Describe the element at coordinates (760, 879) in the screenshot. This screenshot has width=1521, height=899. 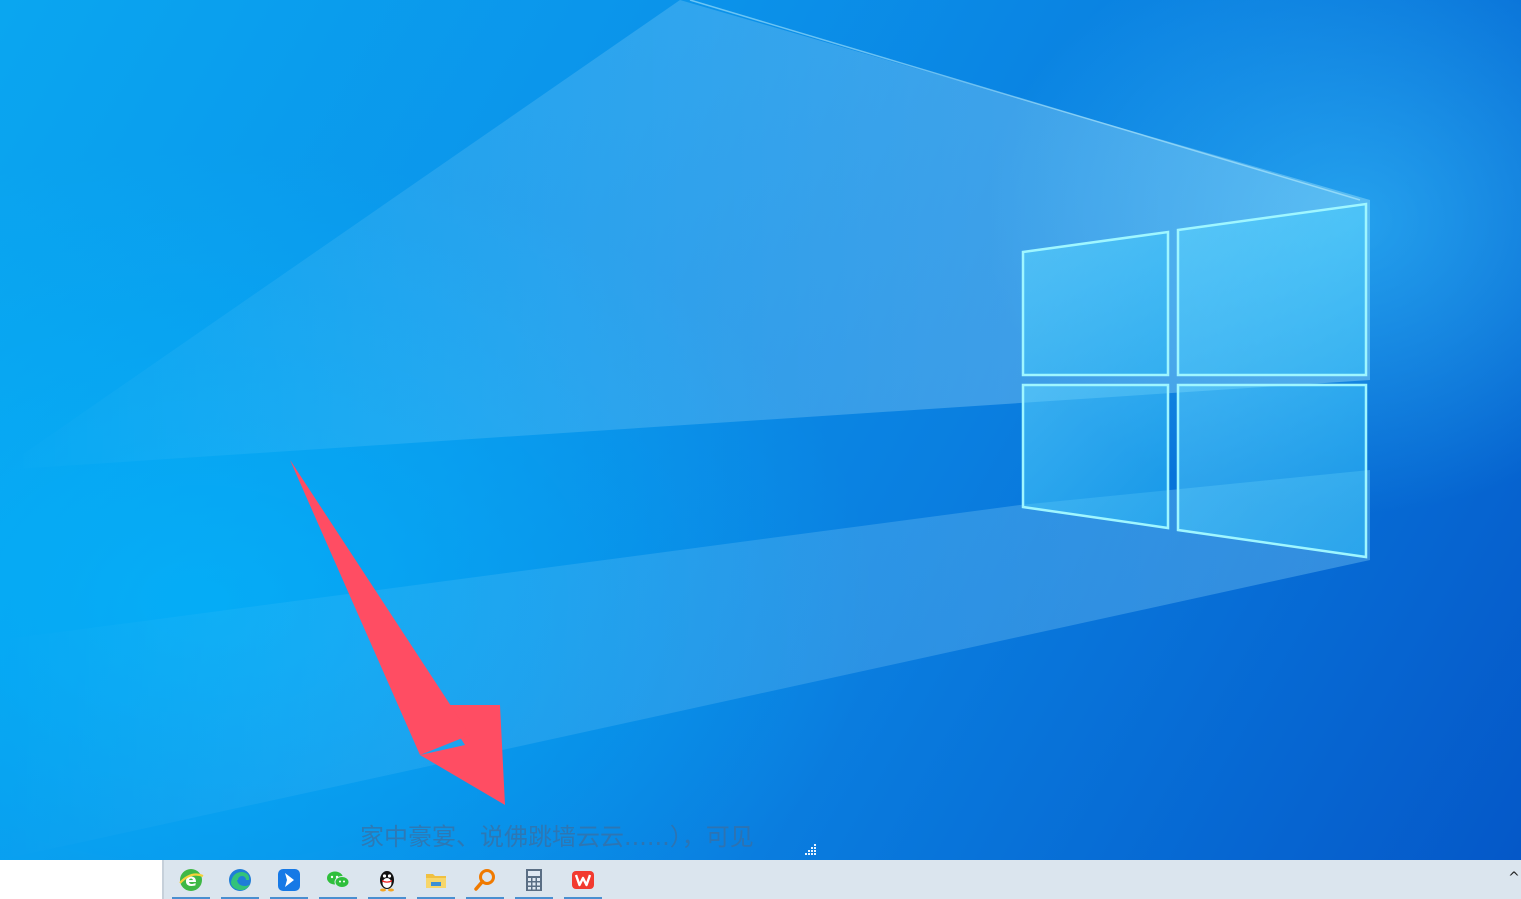
I see `taskbar: e ^` at that location.